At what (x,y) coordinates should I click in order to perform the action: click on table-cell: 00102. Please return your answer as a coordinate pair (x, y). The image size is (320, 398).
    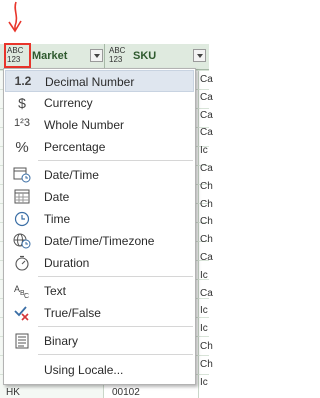
    Looking at the image, I should click on (126, 392).